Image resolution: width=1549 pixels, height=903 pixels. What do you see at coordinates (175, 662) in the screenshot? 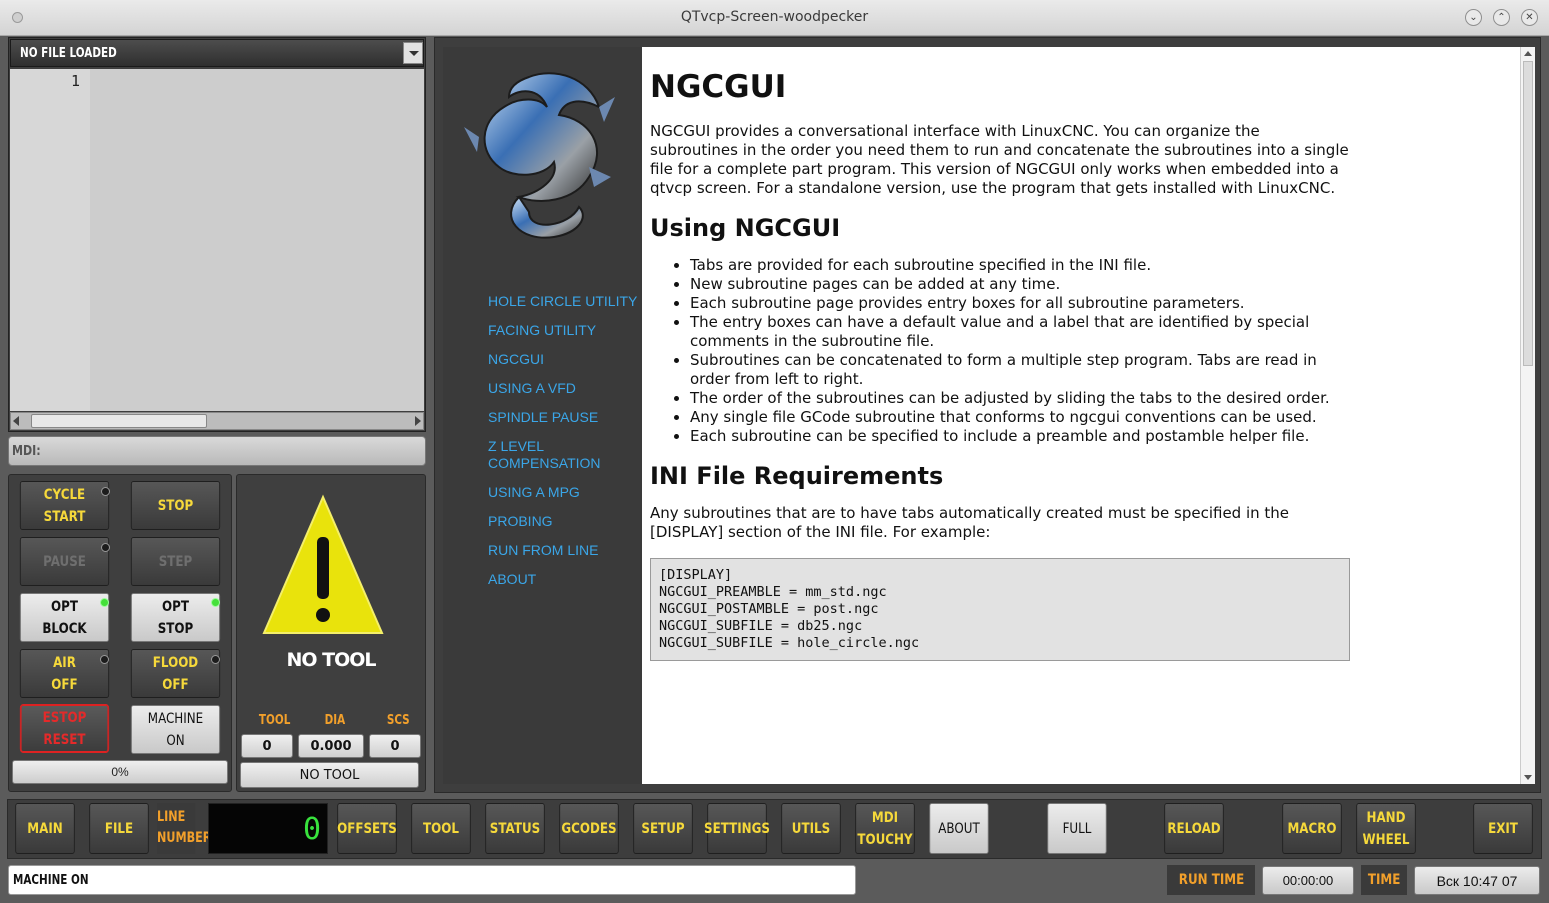
I see `flood-label-1: FLOOD` at bounding box center [175, 662].